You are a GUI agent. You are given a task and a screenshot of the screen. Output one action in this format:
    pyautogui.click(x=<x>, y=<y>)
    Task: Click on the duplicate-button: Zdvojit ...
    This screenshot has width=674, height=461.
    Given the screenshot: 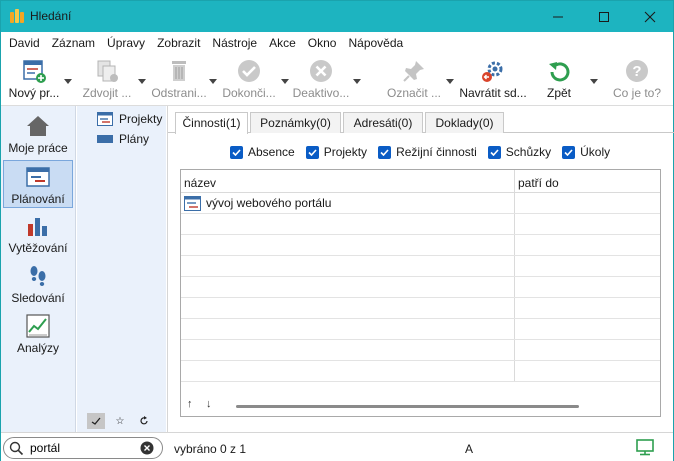 What is the action you would take?
    pyautogui.click(x=107, y=80)
    